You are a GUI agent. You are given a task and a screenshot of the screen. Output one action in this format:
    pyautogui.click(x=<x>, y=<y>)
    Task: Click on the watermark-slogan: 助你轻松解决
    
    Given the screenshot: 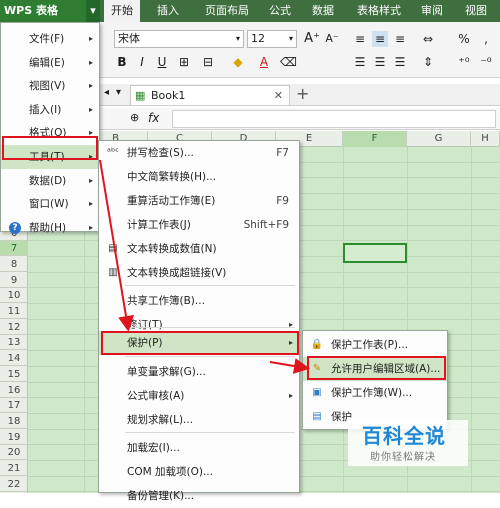 What is the action you would take?
    pyautogui.click(x=403, y=457)
    